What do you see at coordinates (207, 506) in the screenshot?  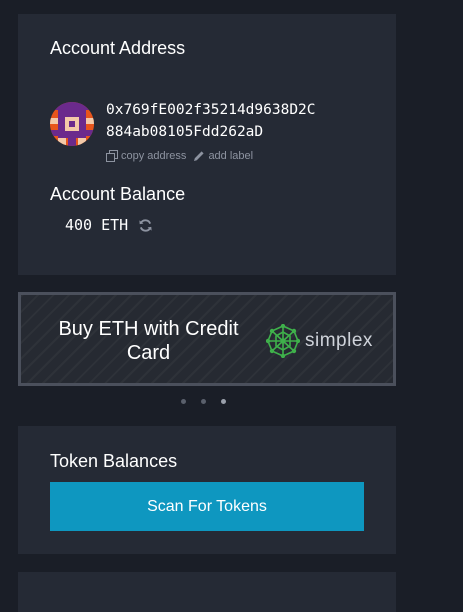 I see `scan-for-tokens-button: Scan For Tokens` at bounding box center [207, 506].